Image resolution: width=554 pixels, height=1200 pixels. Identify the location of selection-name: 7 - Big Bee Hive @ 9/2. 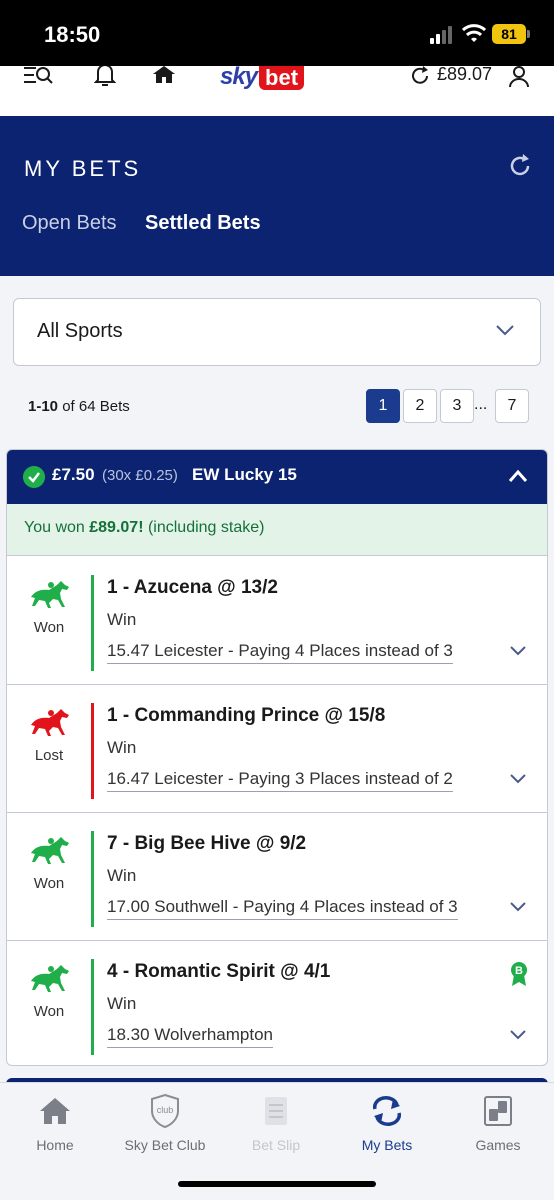
(207, 843).